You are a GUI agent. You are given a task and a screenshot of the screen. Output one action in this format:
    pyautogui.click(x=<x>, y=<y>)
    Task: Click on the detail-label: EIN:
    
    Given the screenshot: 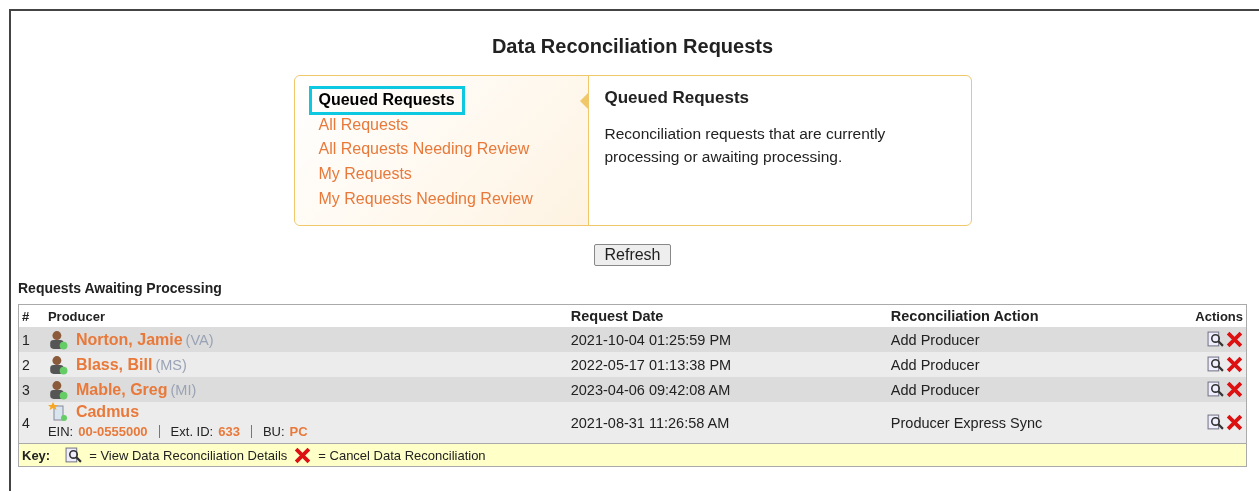 What is the action you would take?
    pyautogui.click(x=60, y=431)
    